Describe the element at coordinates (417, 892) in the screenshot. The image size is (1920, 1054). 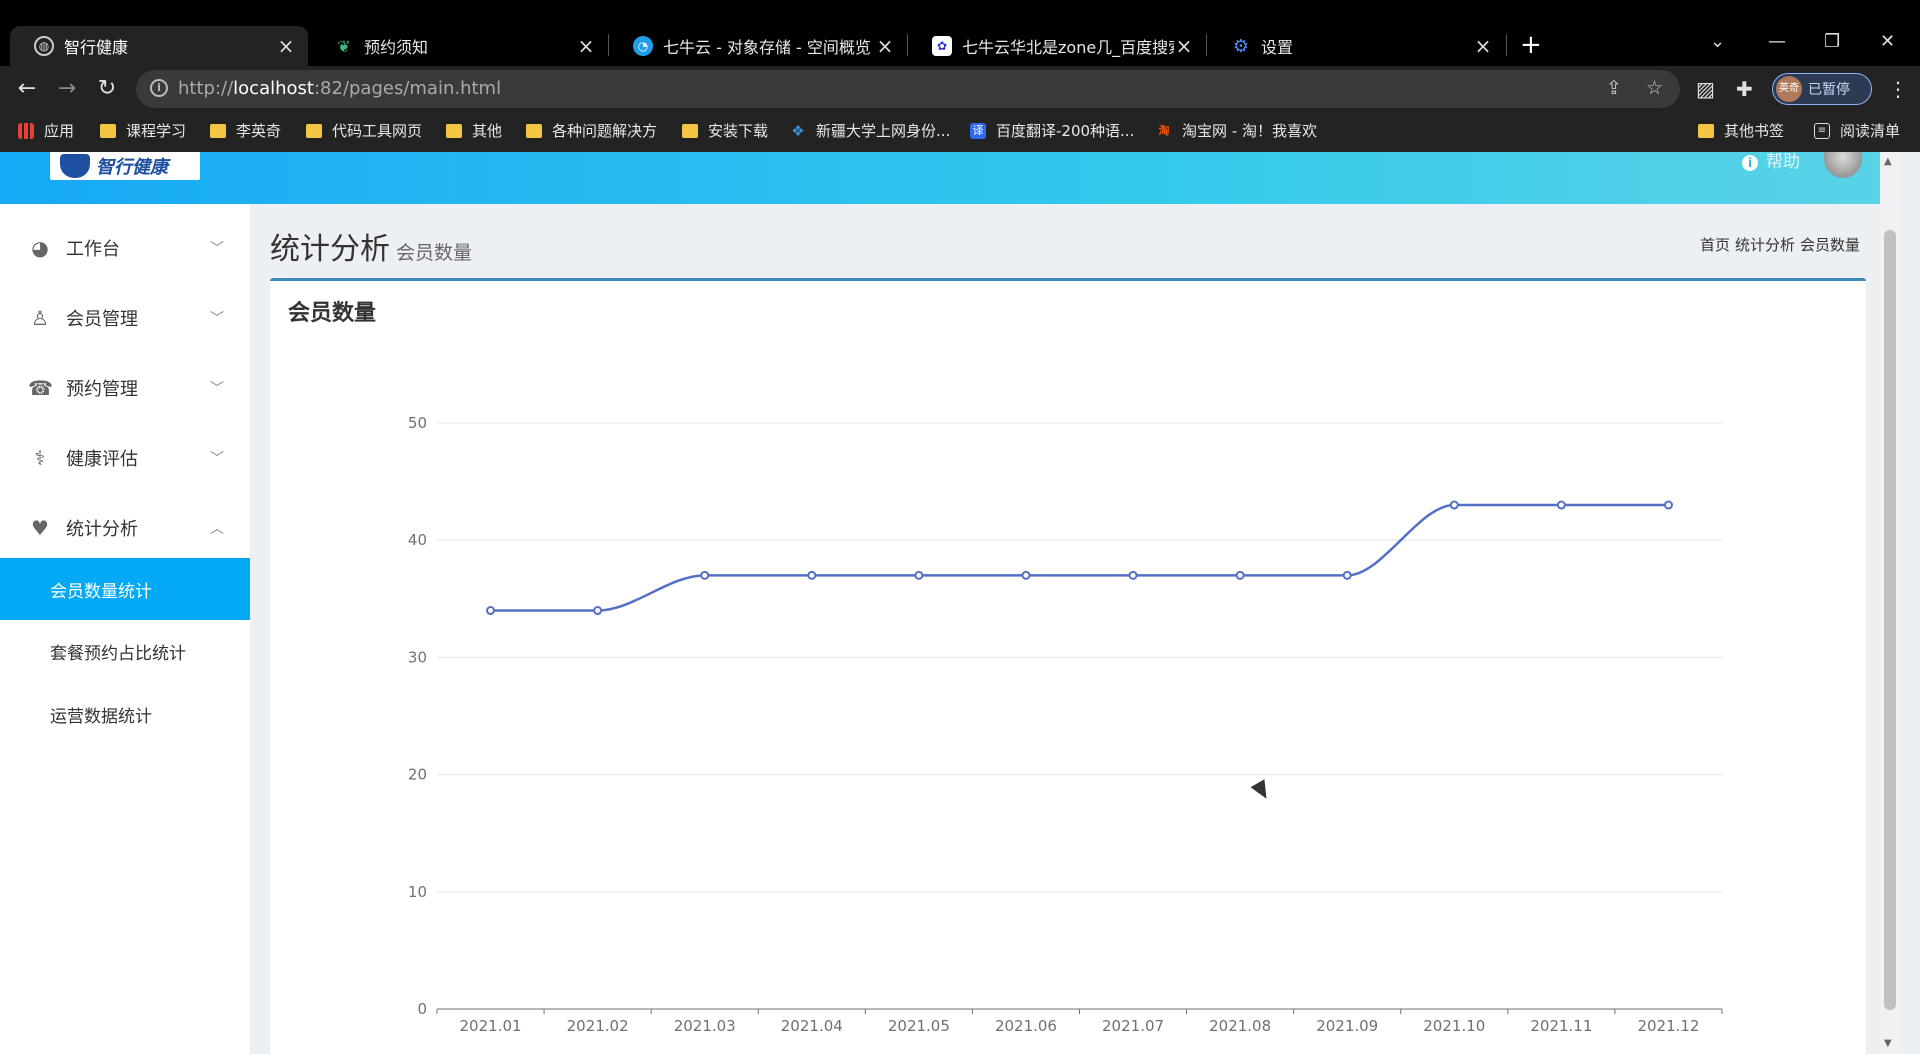
I see `y-tick-label: 10` at that location.